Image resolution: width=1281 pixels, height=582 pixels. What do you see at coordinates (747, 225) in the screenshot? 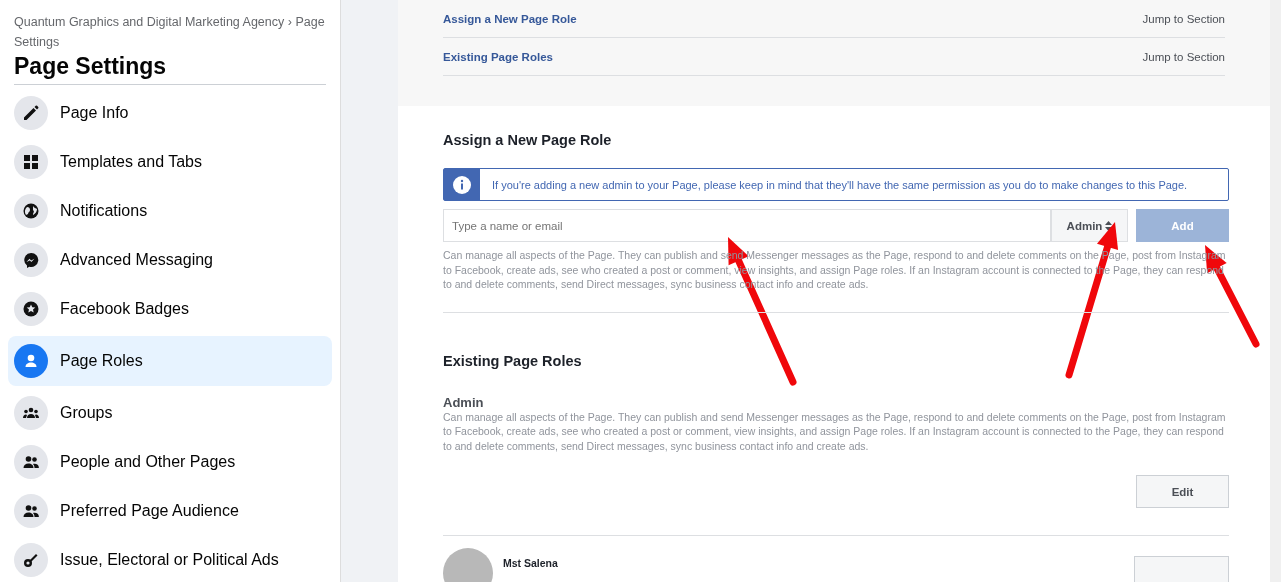
I see `name-input-field: Type a name or email` at bounding box center [747, 225].